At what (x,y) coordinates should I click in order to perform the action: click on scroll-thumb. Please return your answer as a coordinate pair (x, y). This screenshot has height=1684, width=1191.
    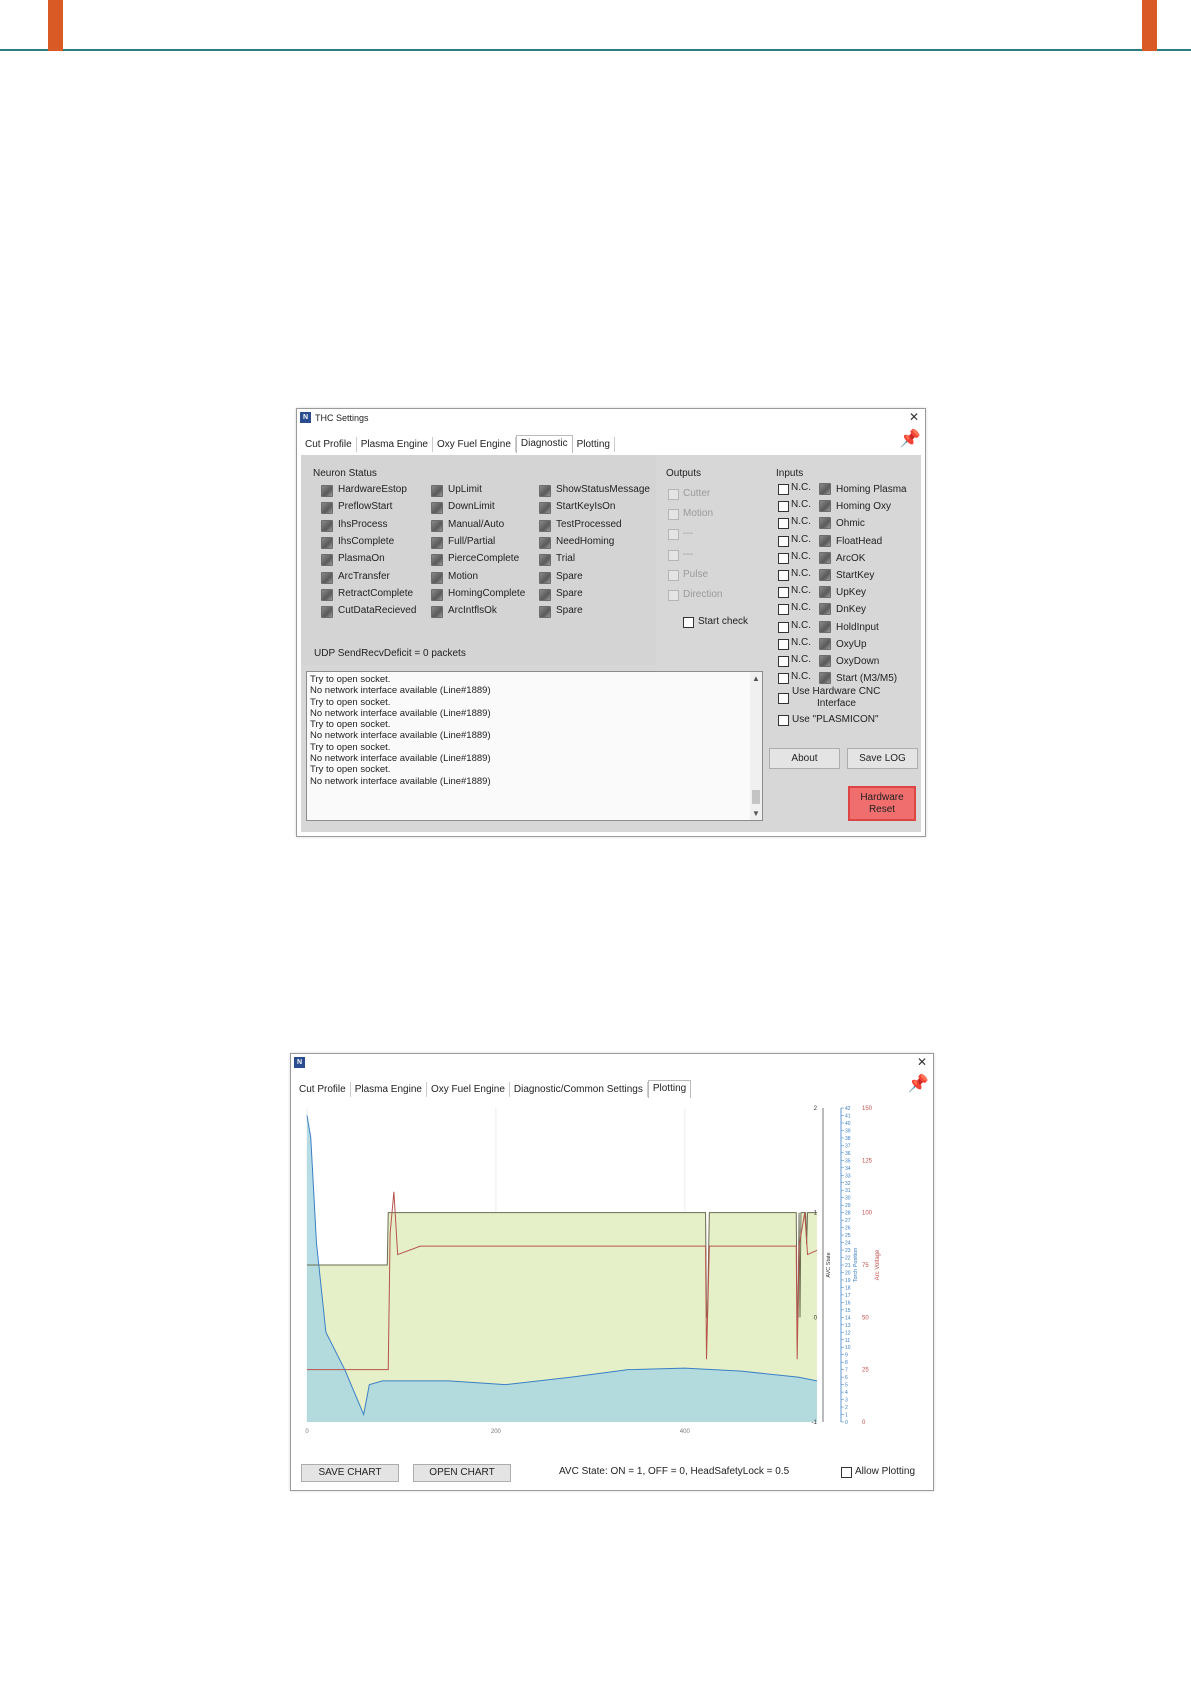
    Looking at the image, I should click on (756, 797).